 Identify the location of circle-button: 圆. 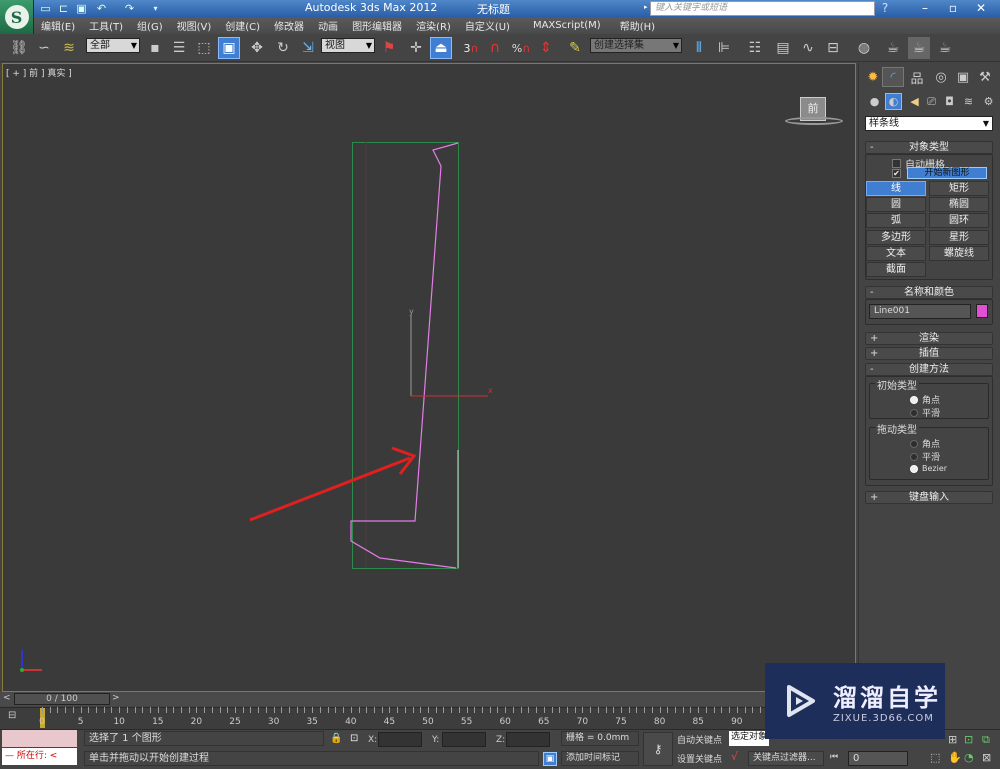
(896, 204).